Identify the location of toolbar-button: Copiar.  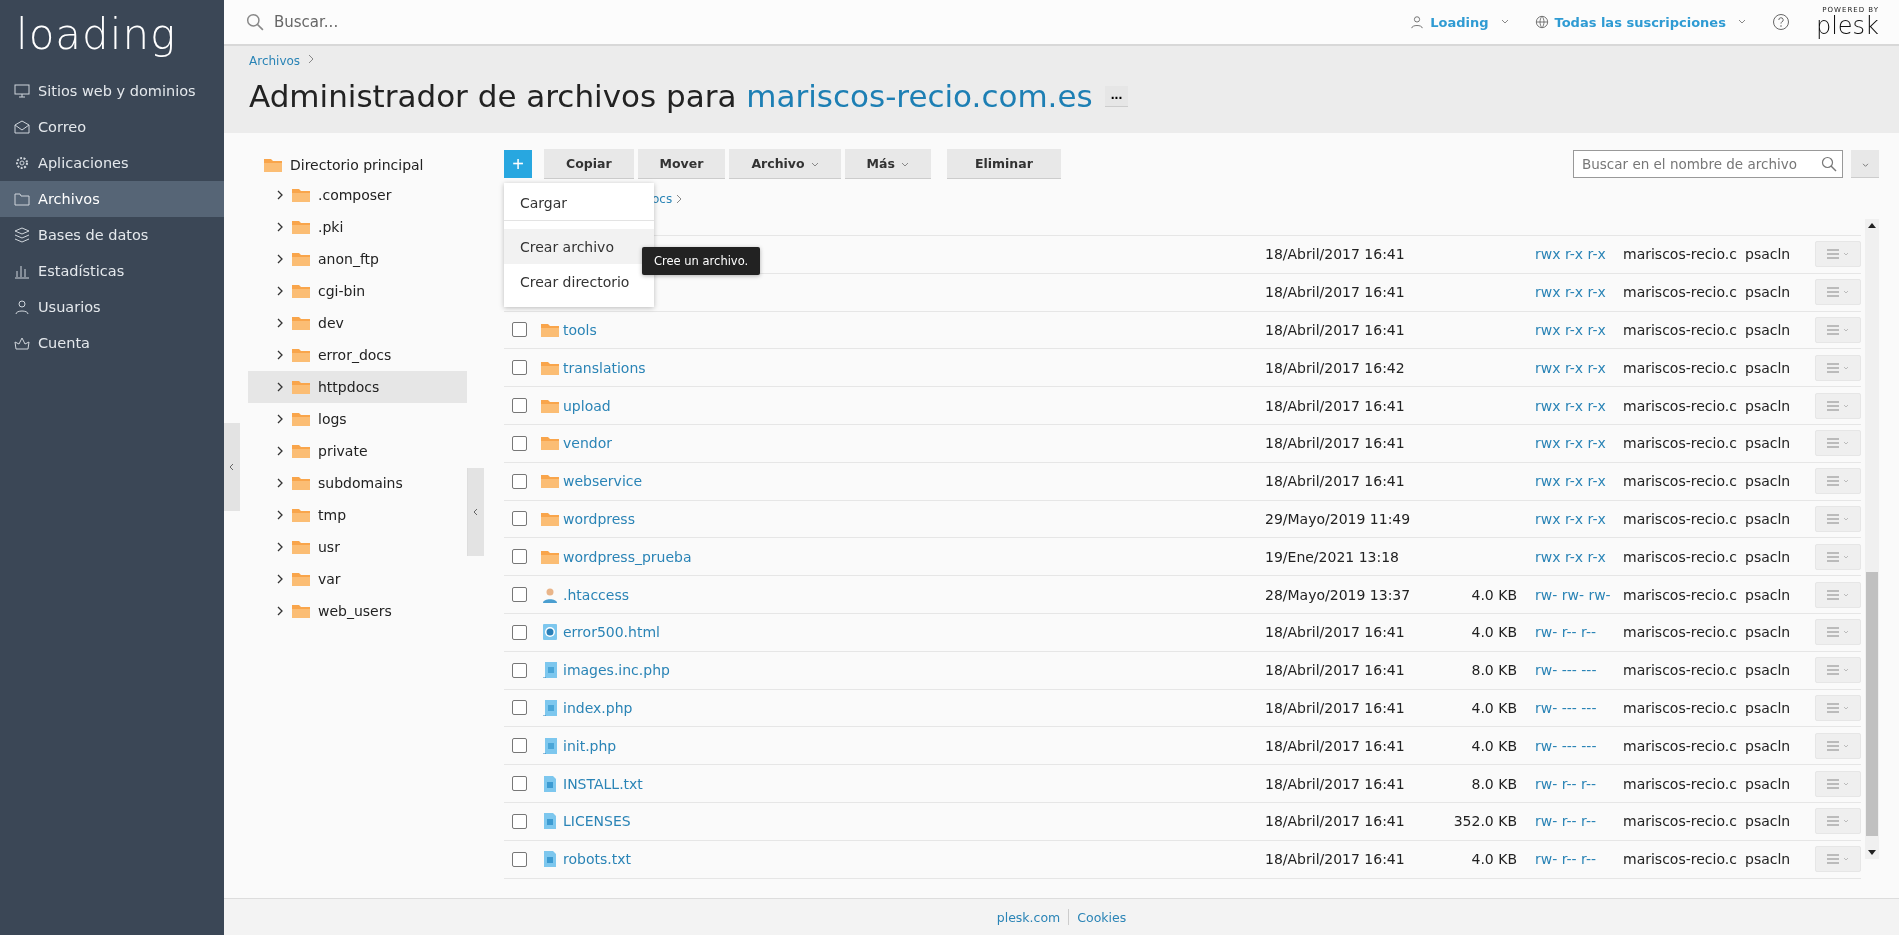
(589, 164).